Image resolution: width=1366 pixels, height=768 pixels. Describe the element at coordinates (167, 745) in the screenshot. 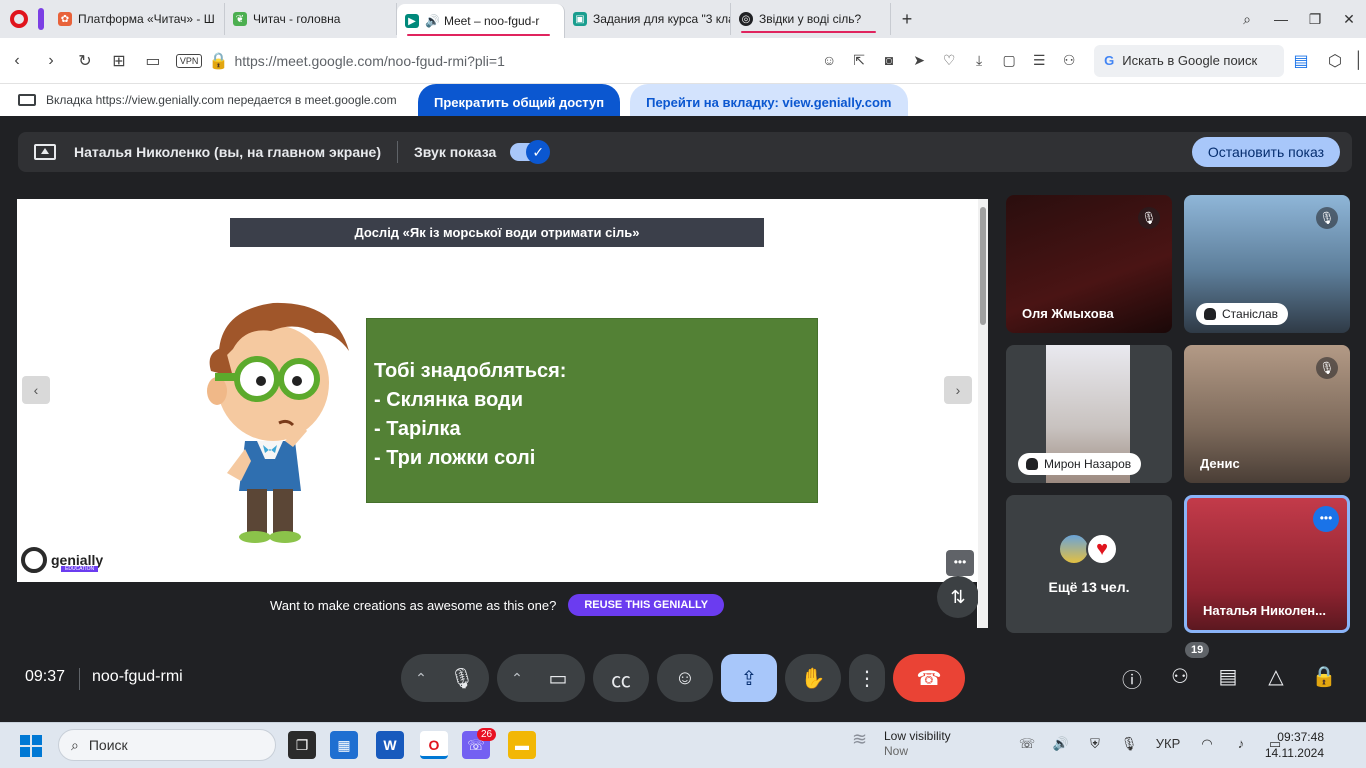

I see `taskbar-search: ⌕ Поиск` at that location.